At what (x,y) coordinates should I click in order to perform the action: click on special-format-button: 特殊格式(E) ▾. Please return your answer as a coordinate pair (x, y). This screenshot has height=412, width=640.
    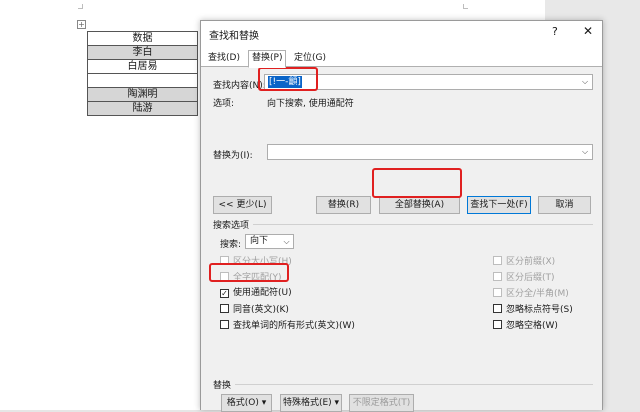
    Looking at the image, I should click on (311, 403).